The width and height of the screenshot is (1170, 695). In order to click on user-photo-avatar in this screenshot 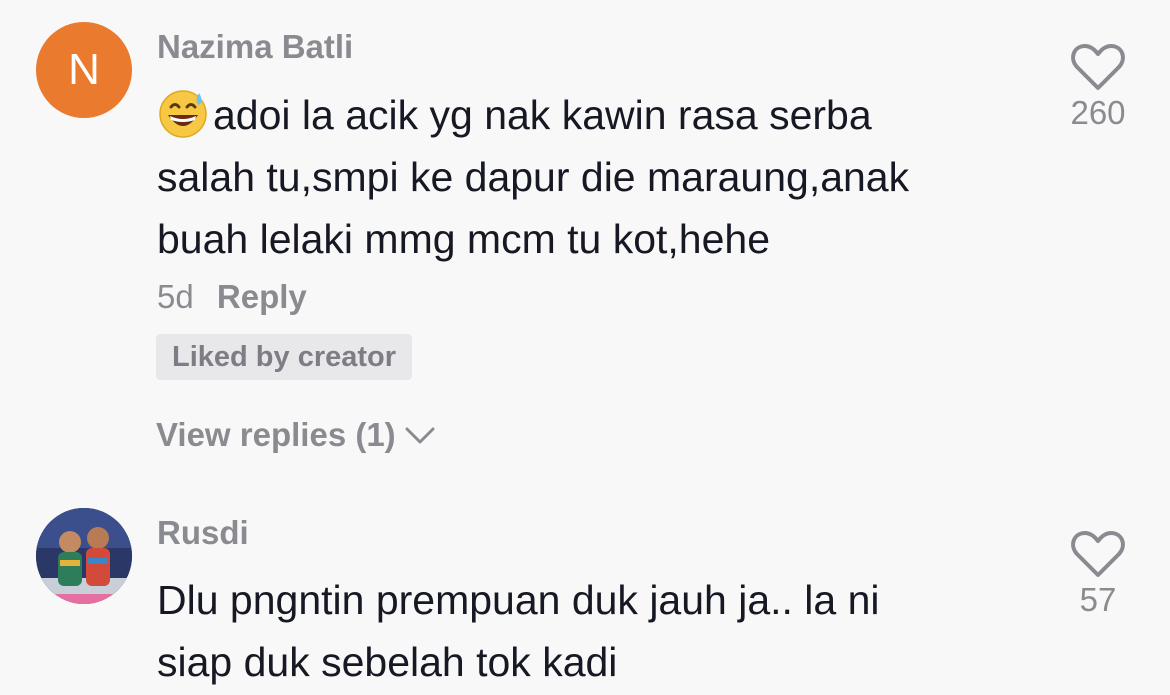, I will do `click(84, 556)`.